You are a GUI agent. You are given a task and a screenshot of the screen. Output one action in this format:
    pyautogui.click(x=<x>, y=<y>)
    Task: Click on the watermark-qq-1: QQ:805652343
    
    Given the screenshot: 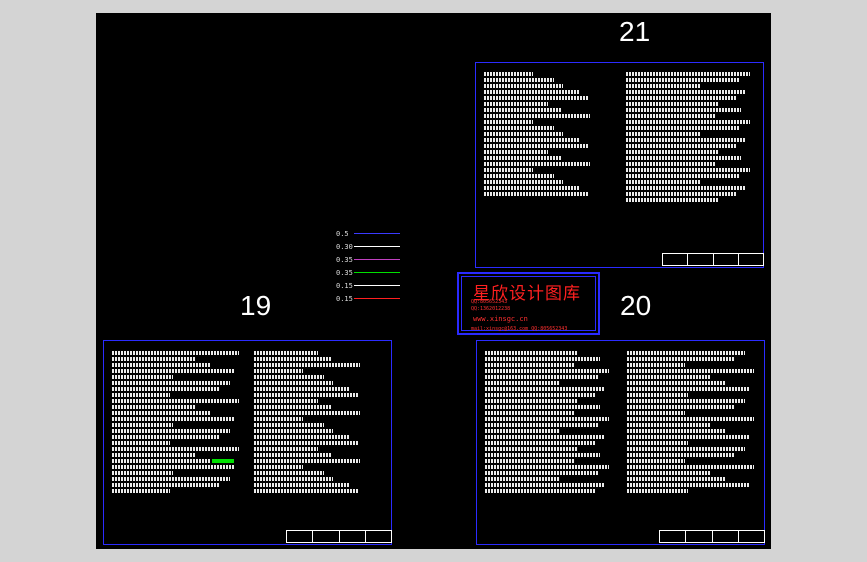 What is the action you would take?
    pyautogui.click(x=489, y=302)
    